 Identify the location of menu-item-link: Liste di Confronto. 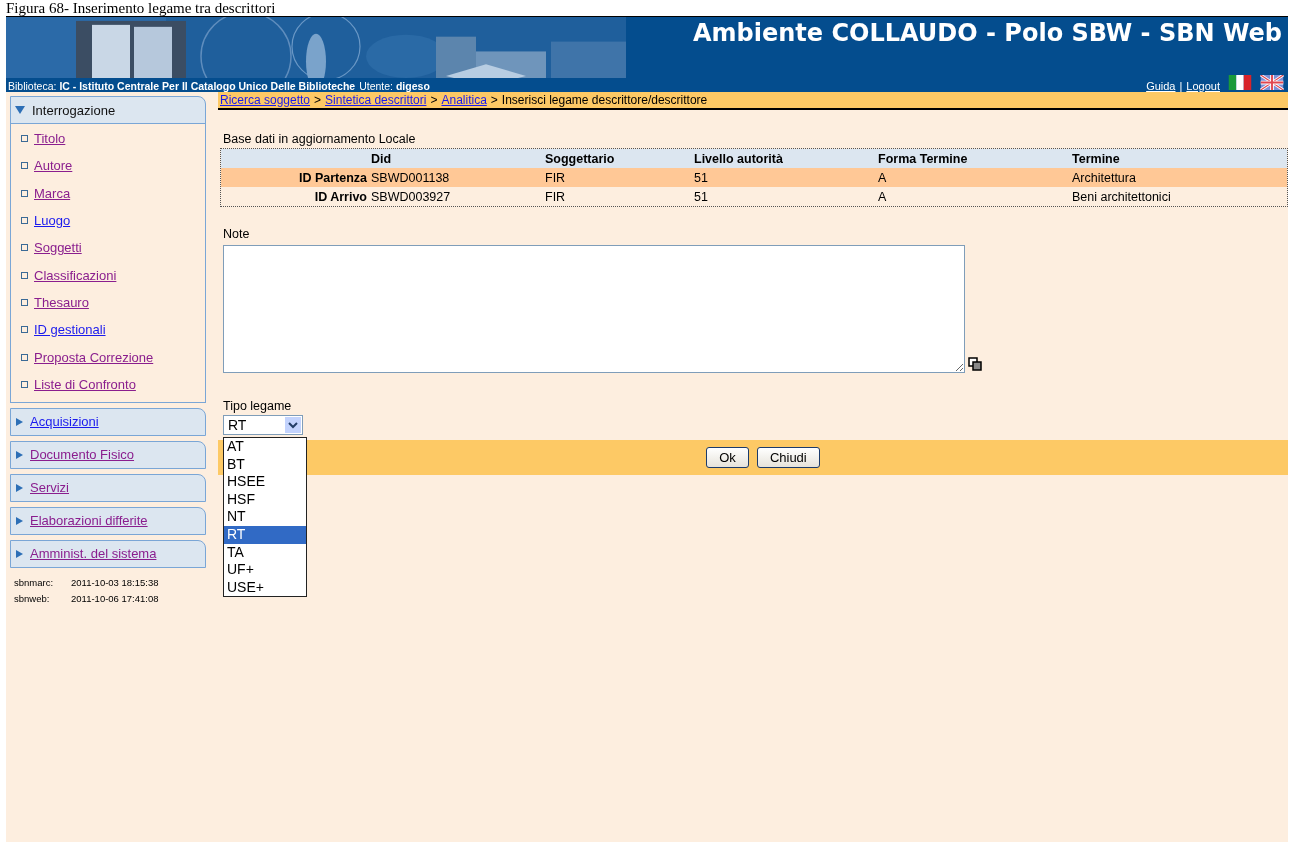
(85, 384).